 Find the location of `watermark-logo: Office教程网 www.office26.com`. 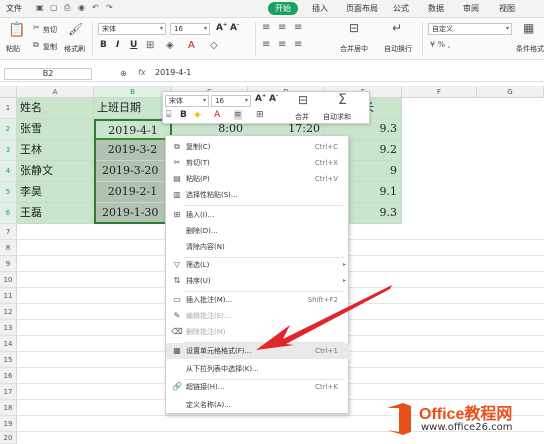

watermark-logo: Office教程网 www.office26.com is located at coordinates (462, 419).